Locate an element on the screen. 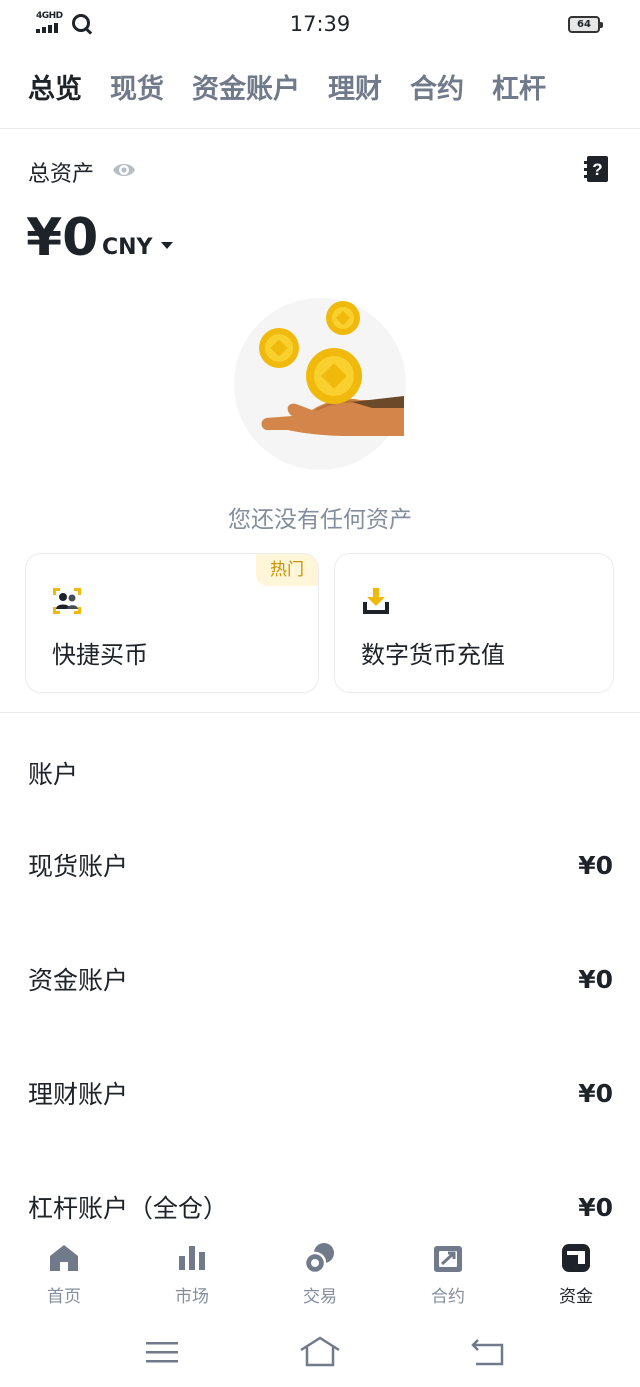 Image resolution: width=640 pixels, height=1387 pixels. tab-overview: 总览 is located at coordinates (55, 90).